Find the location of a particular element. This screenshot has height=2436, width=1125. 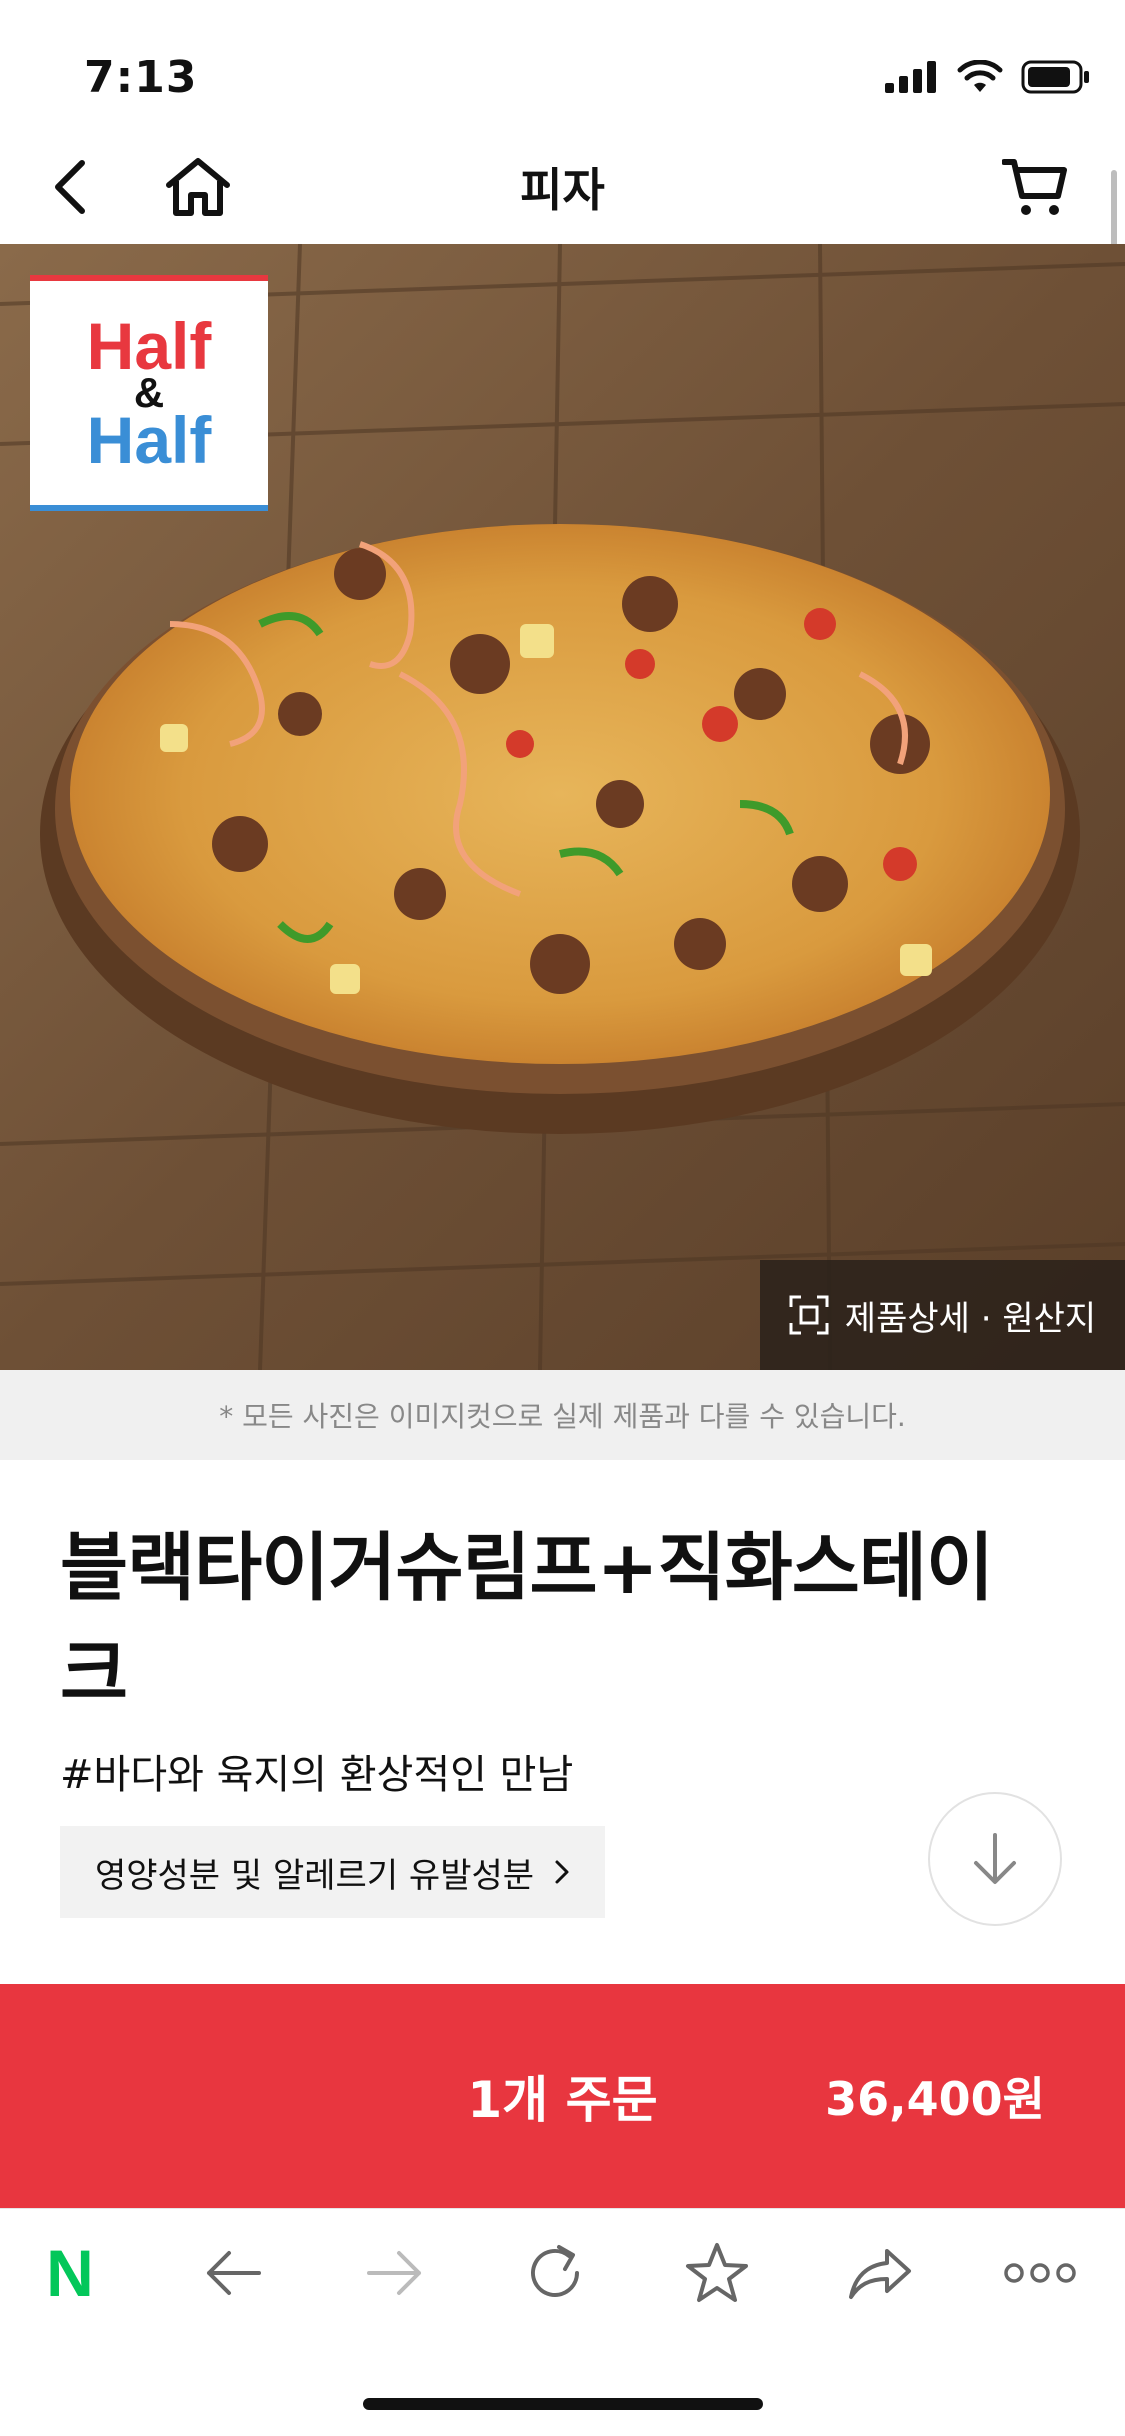

allergen-info-button: 영양성분 및 알레르기 유발성분 is located at coordinates (332, 1872).